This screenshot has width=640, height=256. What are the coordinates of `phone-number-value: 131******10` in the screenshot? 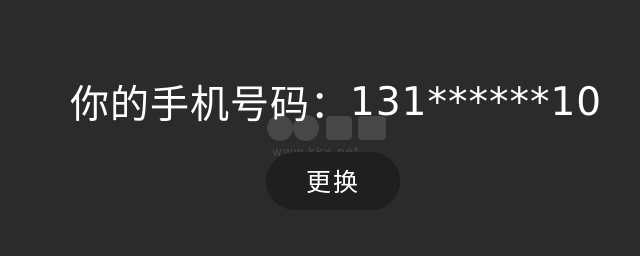 It's located at (476, 102).